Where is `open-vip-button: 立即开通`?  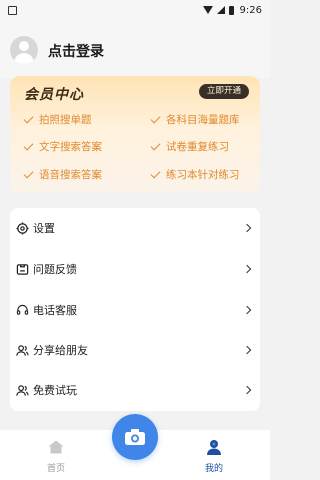 open-vip-button: 立即开通 is located at coordinates (224, 91).